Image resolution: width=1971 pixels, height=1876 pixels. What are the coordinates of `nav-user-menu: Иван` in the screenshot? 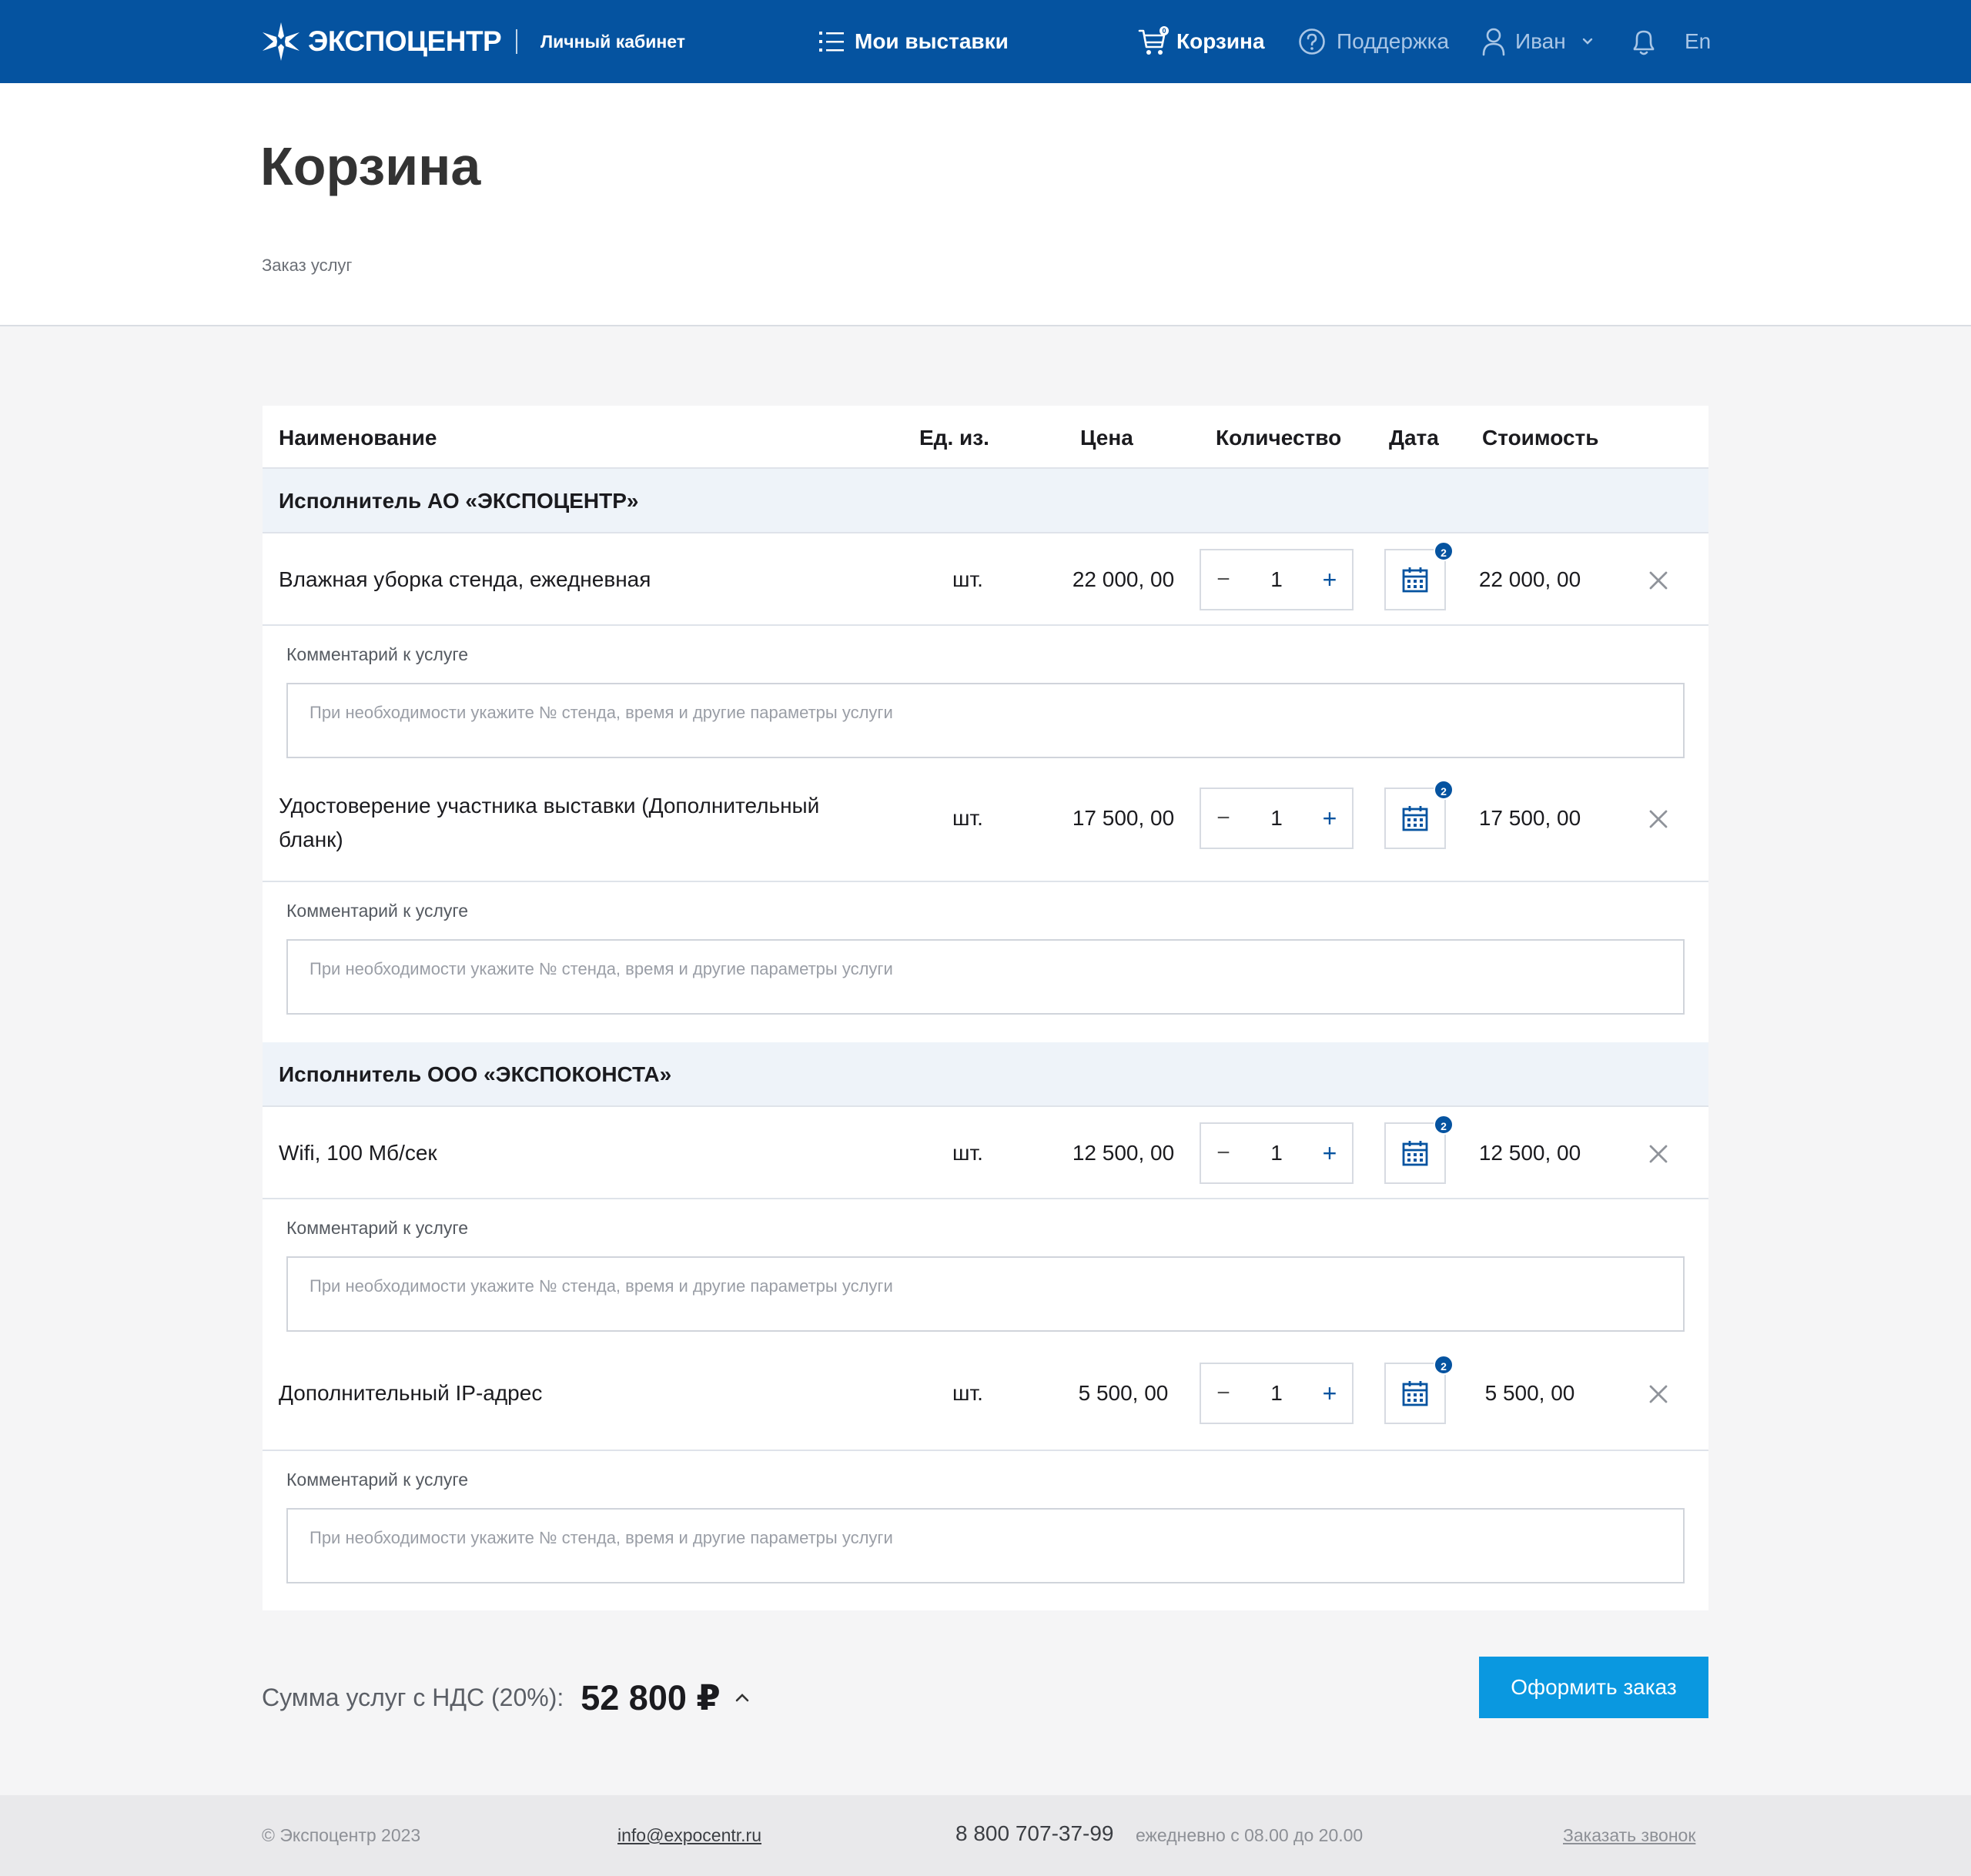 It's located at (1543, 42).